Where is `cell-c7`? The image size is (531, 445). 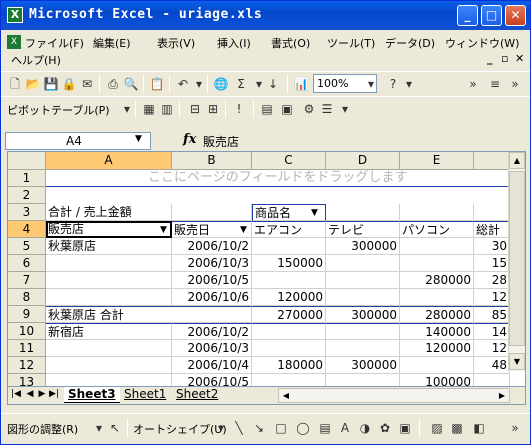 cell-c7 is located at coordinates (289, 280).